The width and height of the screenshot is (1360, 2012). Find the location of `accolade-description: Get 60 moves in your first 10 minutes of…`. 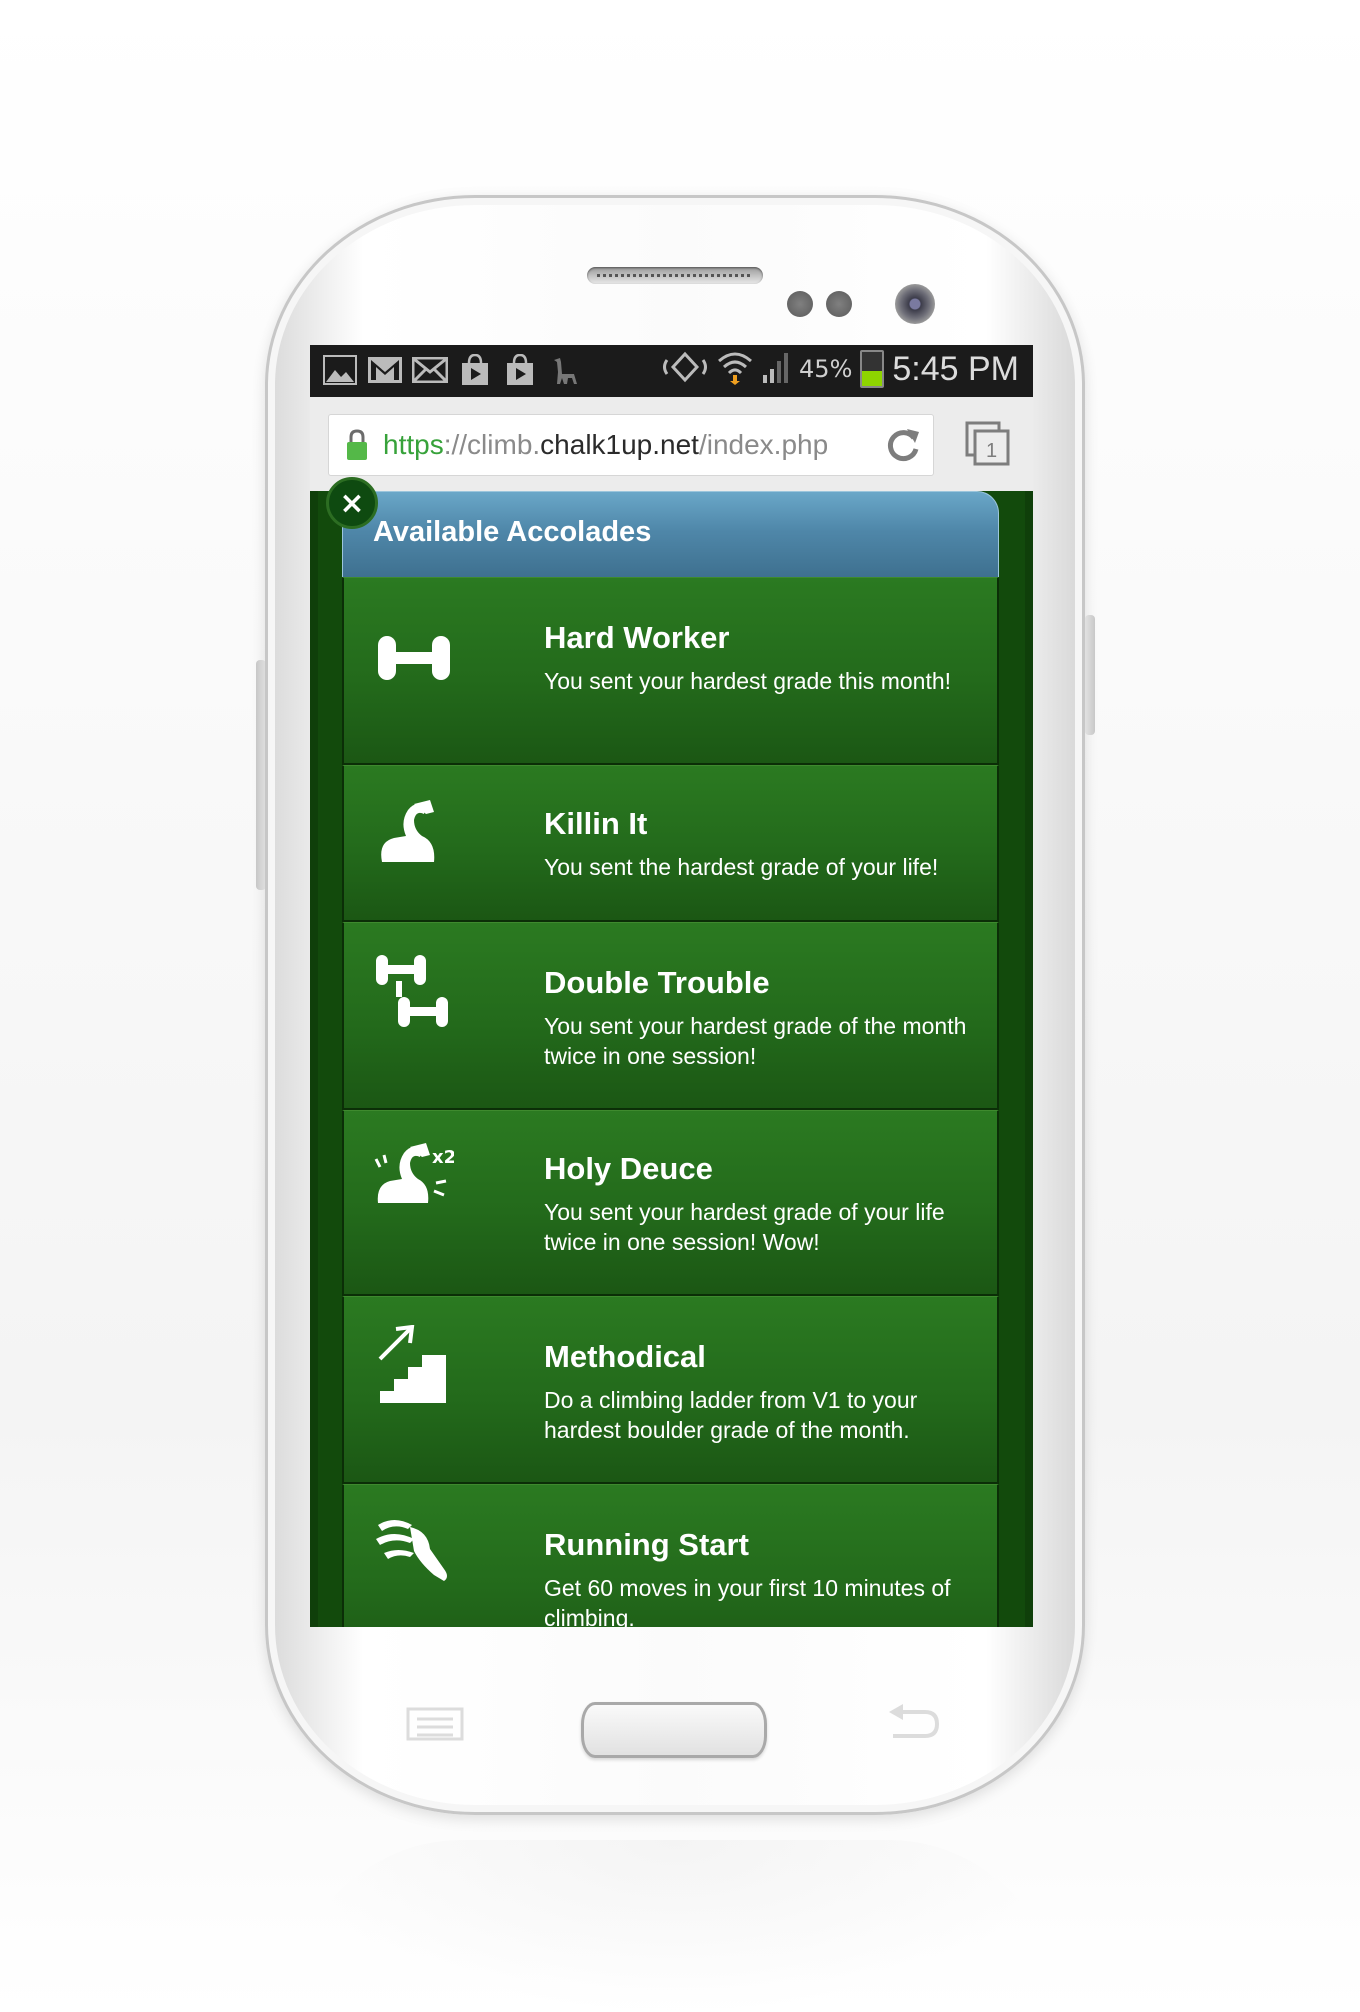

accolade-description: Get 60 moves in your first 10 minutes of… is located at coordinates (747, 1601).